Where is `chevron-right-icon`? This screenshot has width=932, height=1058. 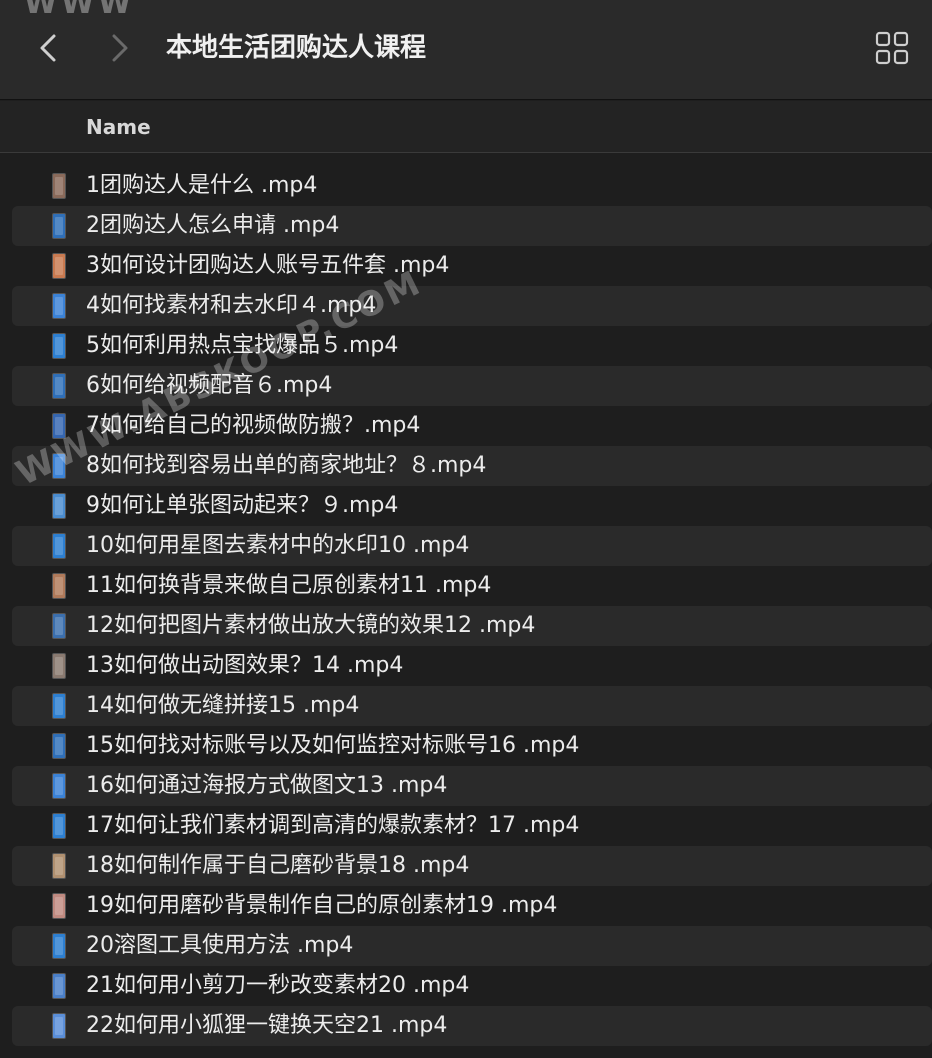
chevron-right-icon is located at coordinates (120, 48).